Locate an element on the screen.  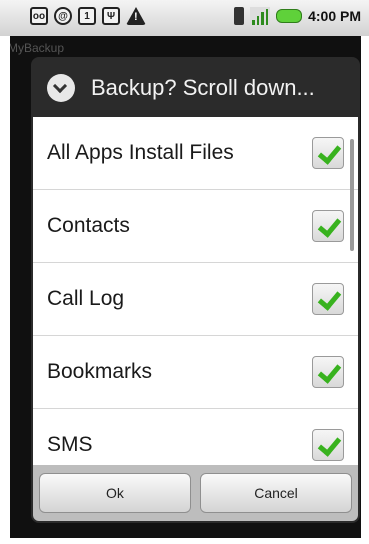
battery-icon is located at coordinates (289, 16).